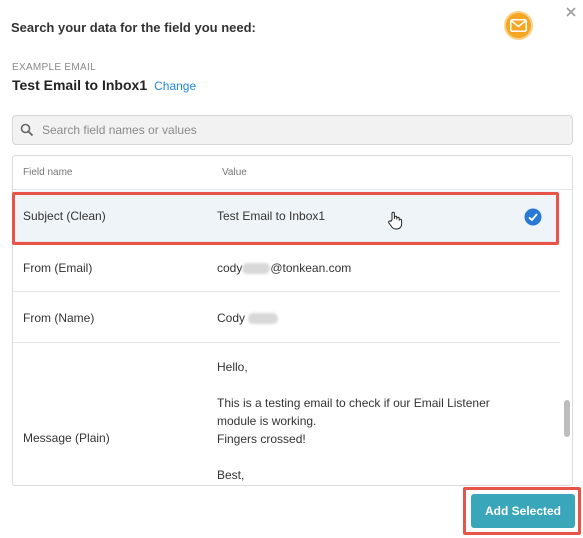 The width and height of the screenshot is (583, 538). What do you see at coordinates (523, 511) in the screenshot?
I see `add-selected-button: Add Selected` at bounding box center [523, 511].